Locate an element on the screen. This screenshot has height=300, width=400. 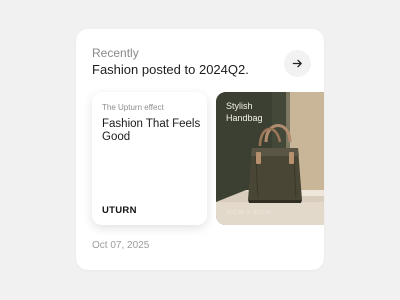
next-button is located at coordinates (297, 63).